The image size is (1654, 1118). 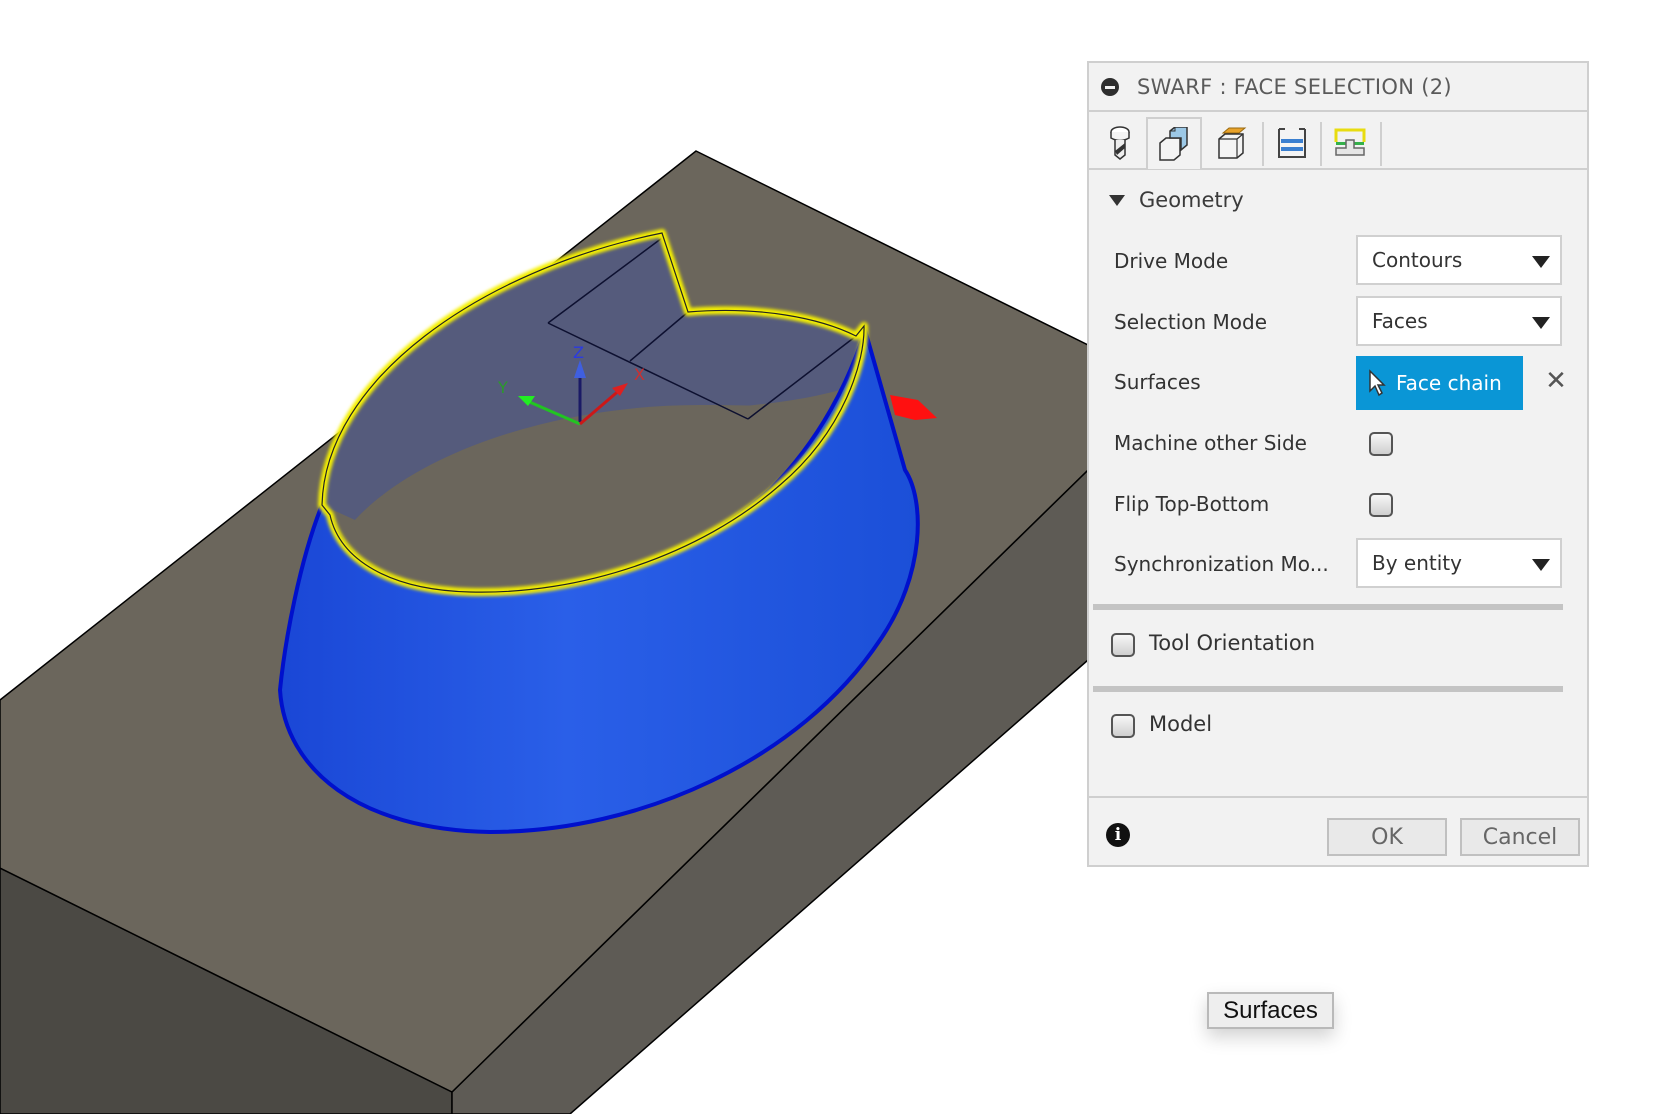 What do you see at coordinates (1232, 643) in the screenshot?
I see `tool-orientation-label: Tool Orientation` at bounding box center [1232, 643].